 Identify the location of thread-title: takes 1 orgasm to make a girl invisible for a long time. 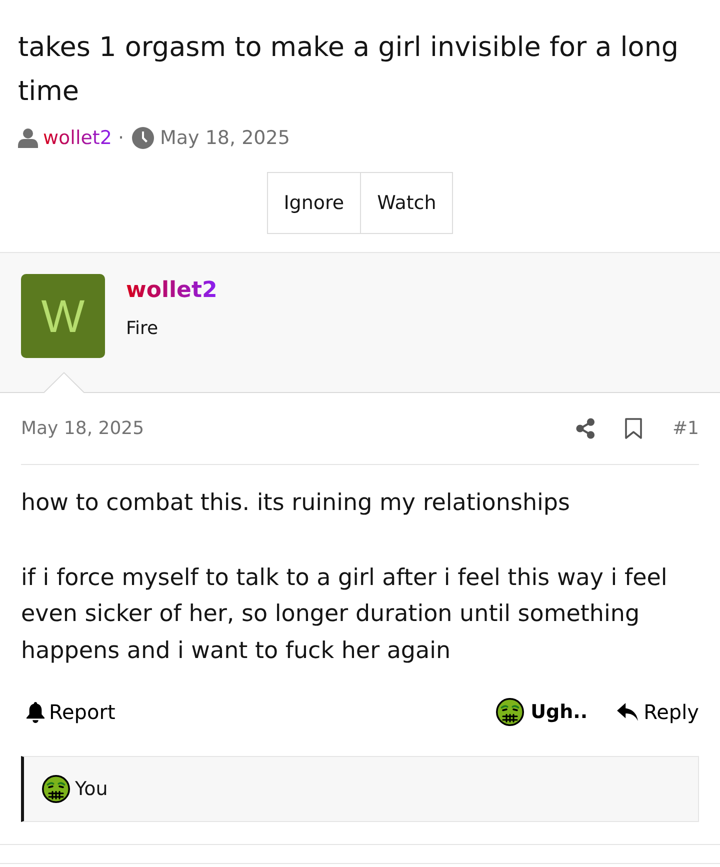
(349, 70).